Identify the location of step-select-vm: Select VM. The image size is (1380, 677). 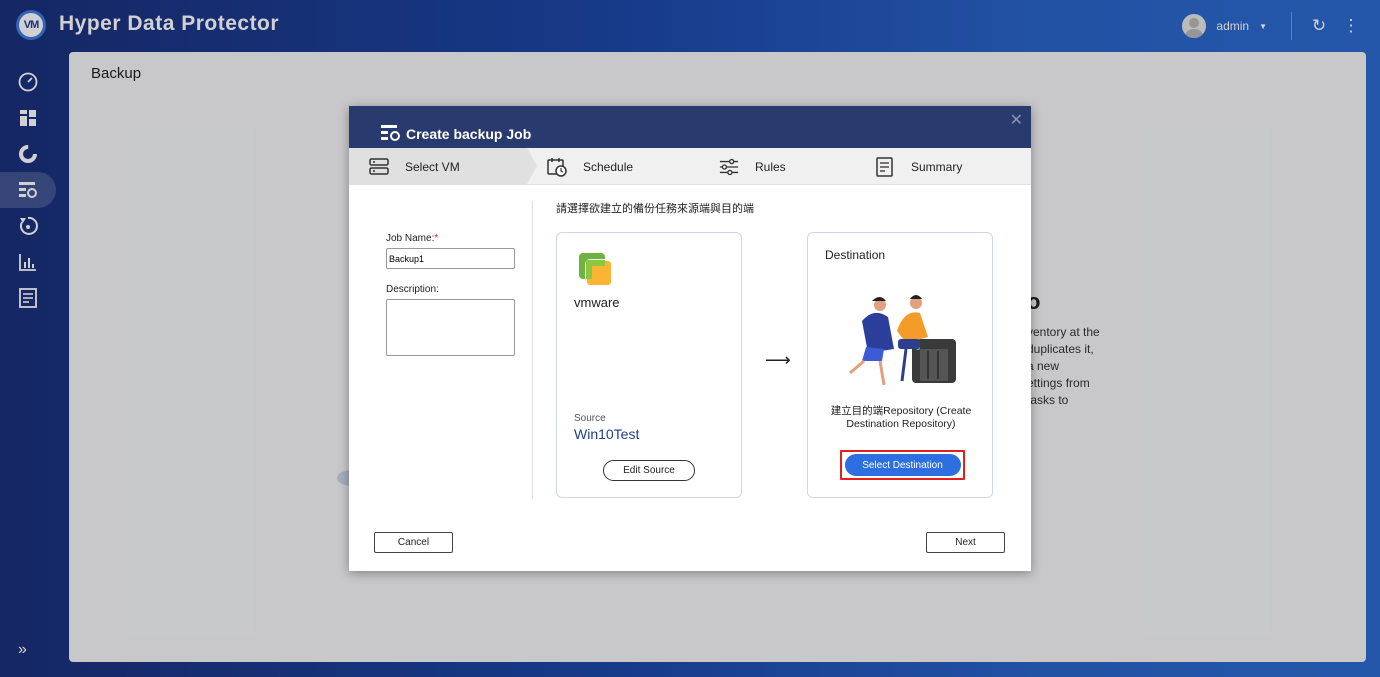
(414, 166).